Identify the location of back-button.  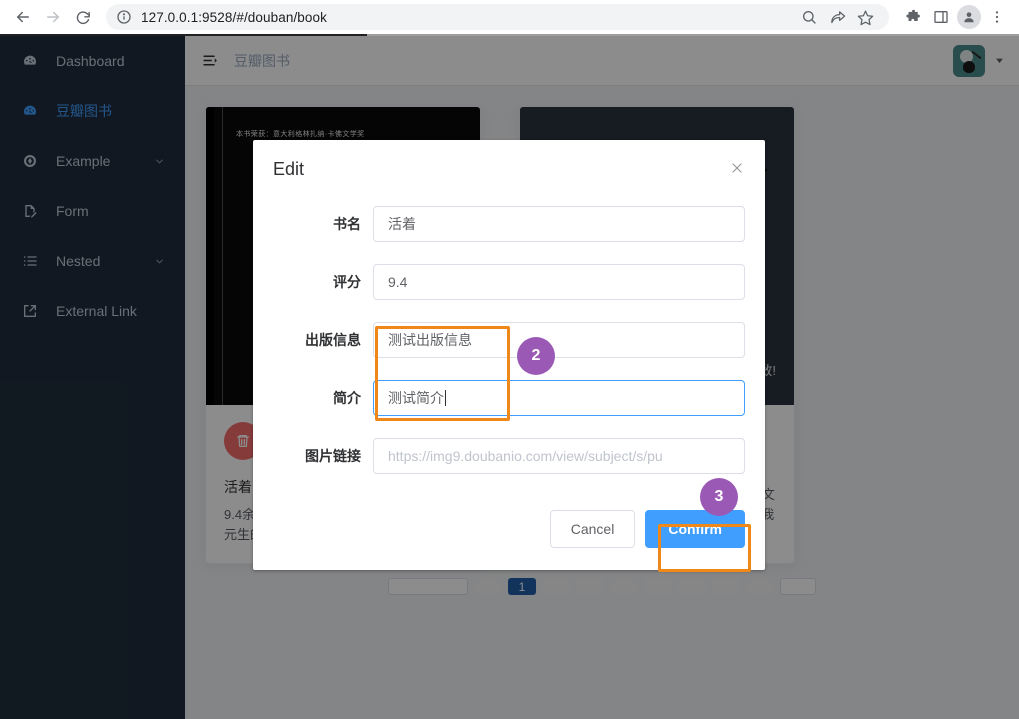
(23, 17).